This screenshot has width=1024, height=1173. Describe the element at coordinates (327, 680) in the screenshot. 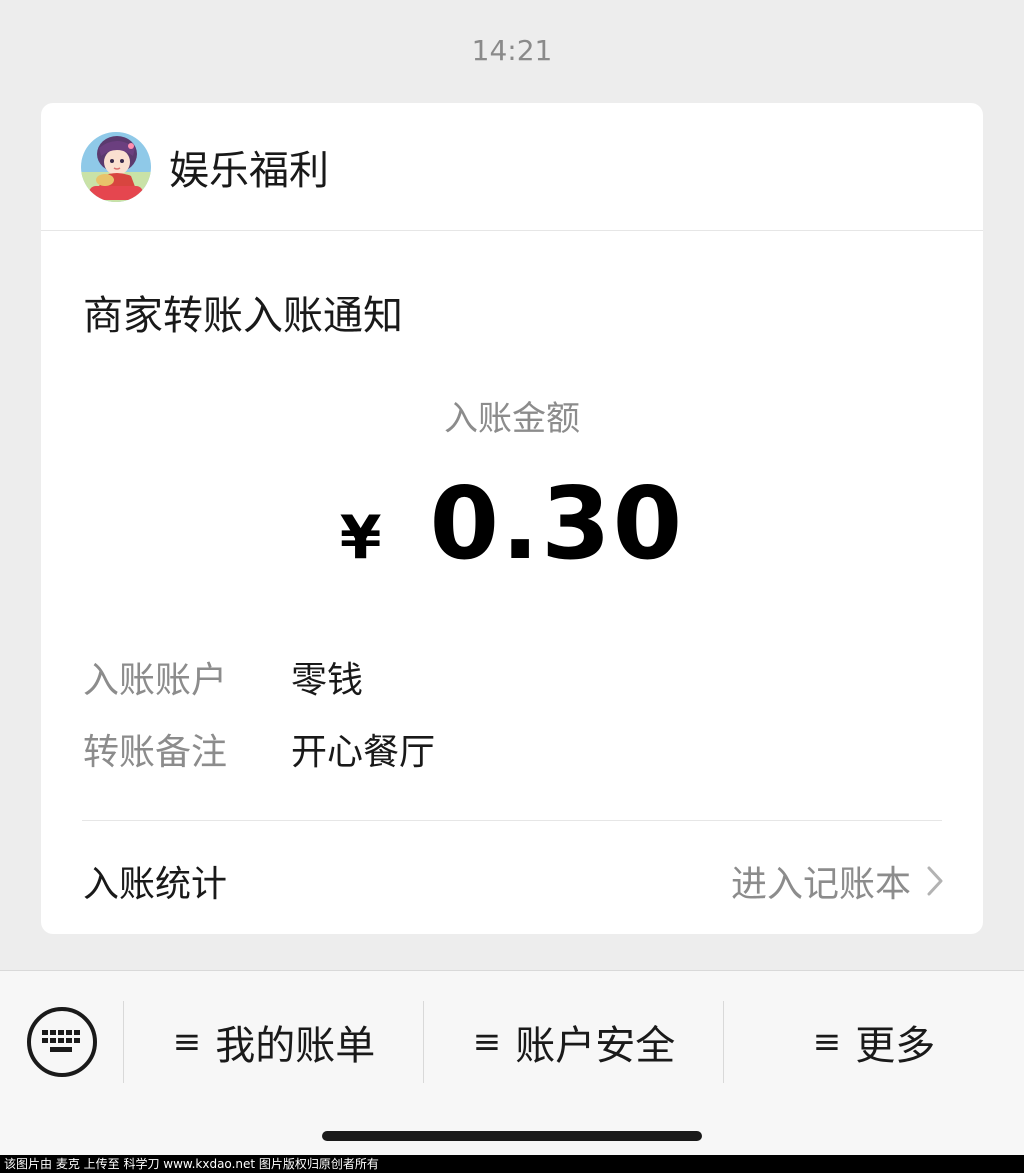

I see `detail-value: 零钱` at that location.